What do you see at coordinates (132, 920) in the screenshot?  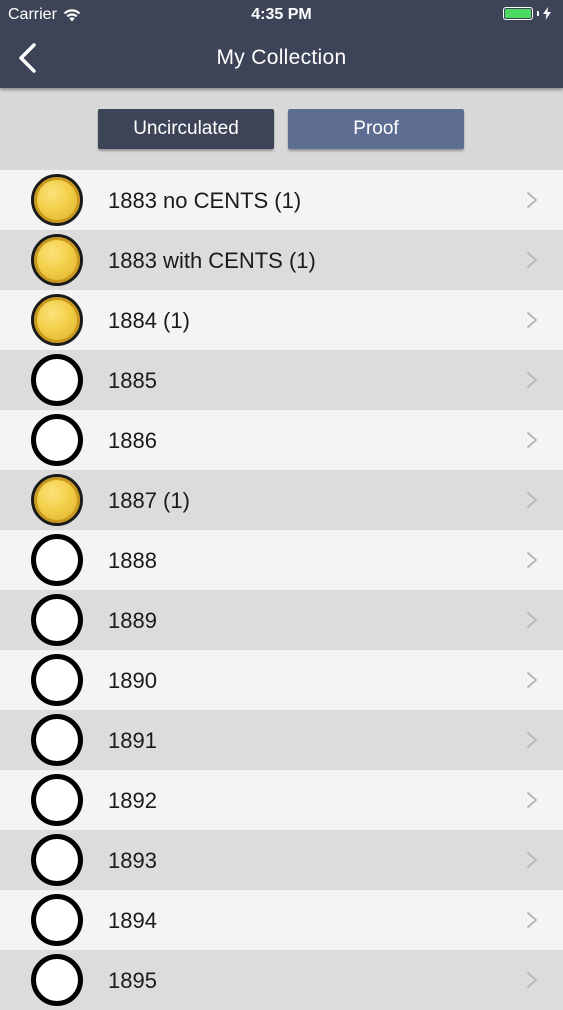 I see `list-item-label: 1894` at bounding box center [132, 920].